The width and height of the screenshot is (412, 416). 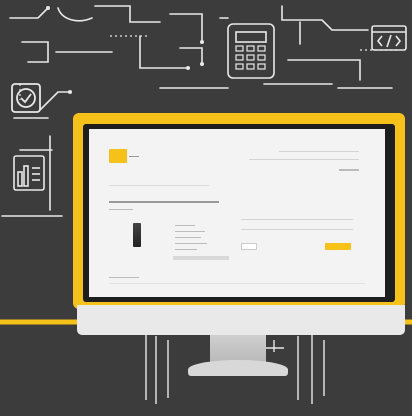 I want to click on price-divider, so click(x=297, y=219).